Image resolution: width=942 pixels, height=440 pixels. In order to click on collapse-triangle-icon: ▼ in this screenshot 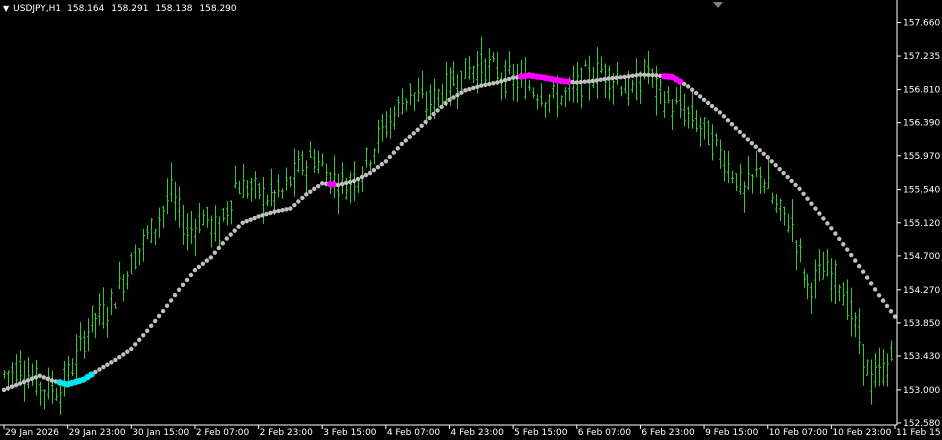, I will do `click(6, 9)`.